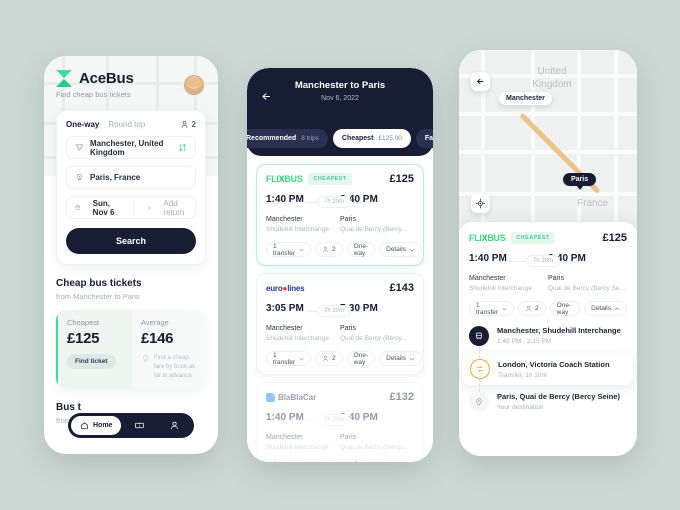 The image size is (680, 510). What do you see at coordinates (580, 179) in the screenshot?
I see `map-destination-pin: Paris` at bounding box center [580, 179].